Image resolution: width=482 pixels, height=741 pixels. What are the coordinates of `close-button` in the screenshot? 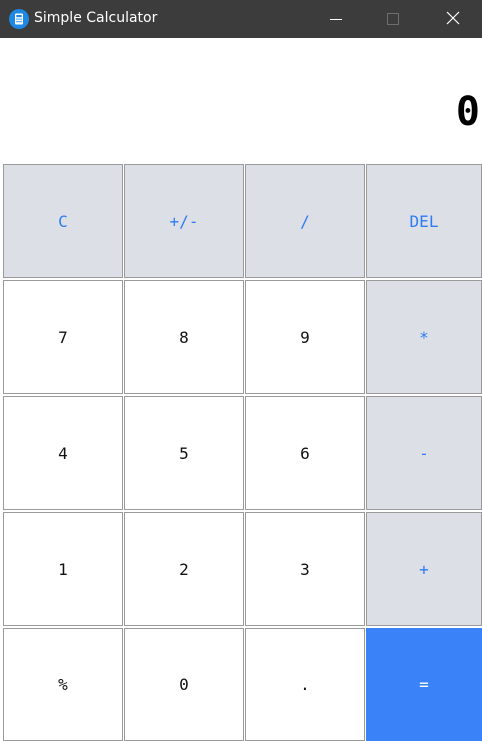 It's located at (453, 19).